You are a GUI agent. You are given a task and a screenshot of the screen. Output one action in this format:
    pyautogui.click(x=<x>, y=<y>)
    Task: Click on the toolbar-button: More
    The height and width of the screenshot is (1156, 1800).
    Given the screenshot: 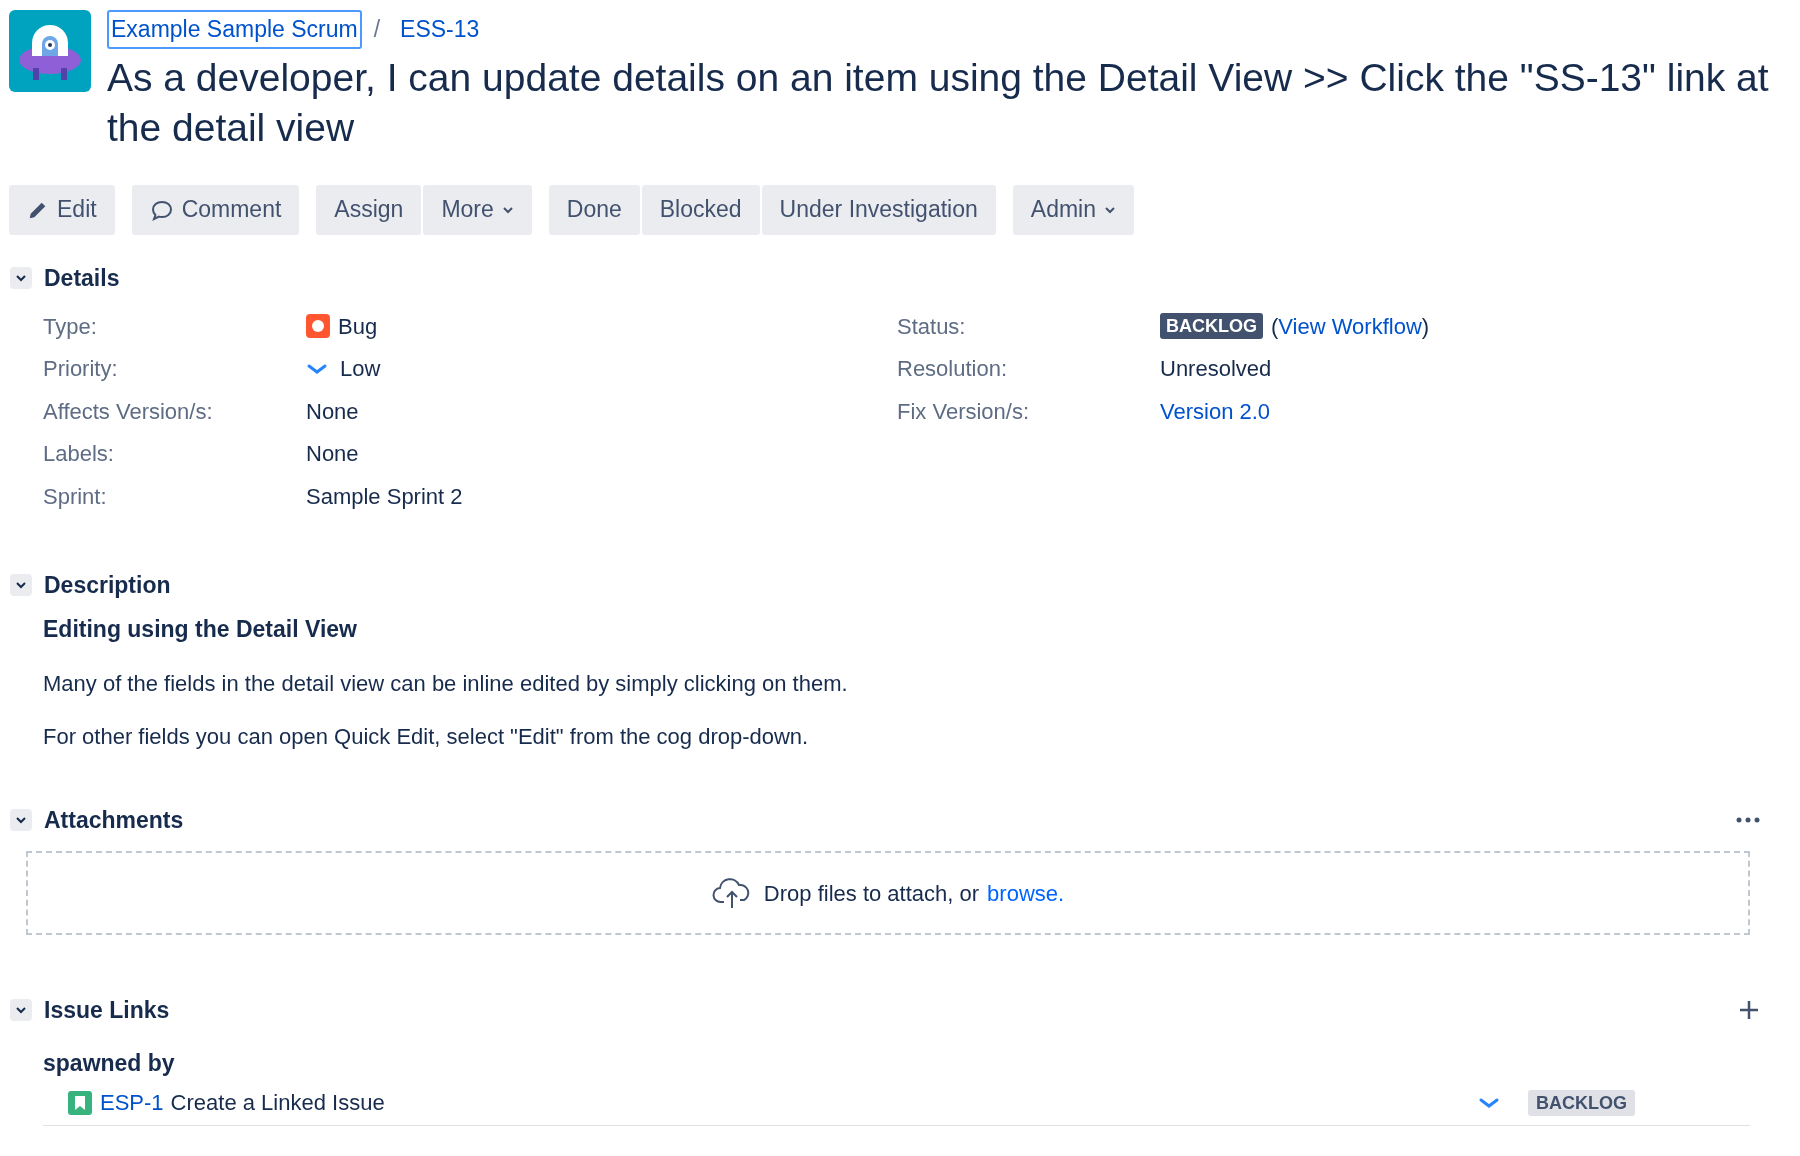 What is the action you would take?
    pyautogui.click(x=477, y=209)
    